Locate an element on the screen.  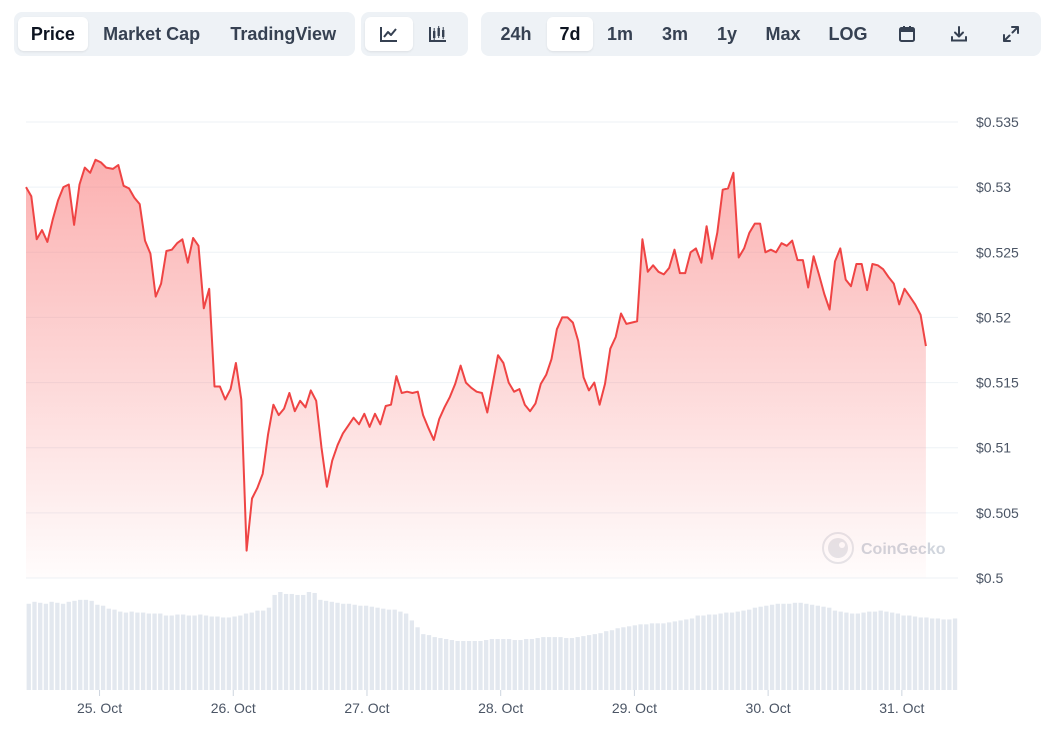
volume-bars is located at coordinates (492, 641).